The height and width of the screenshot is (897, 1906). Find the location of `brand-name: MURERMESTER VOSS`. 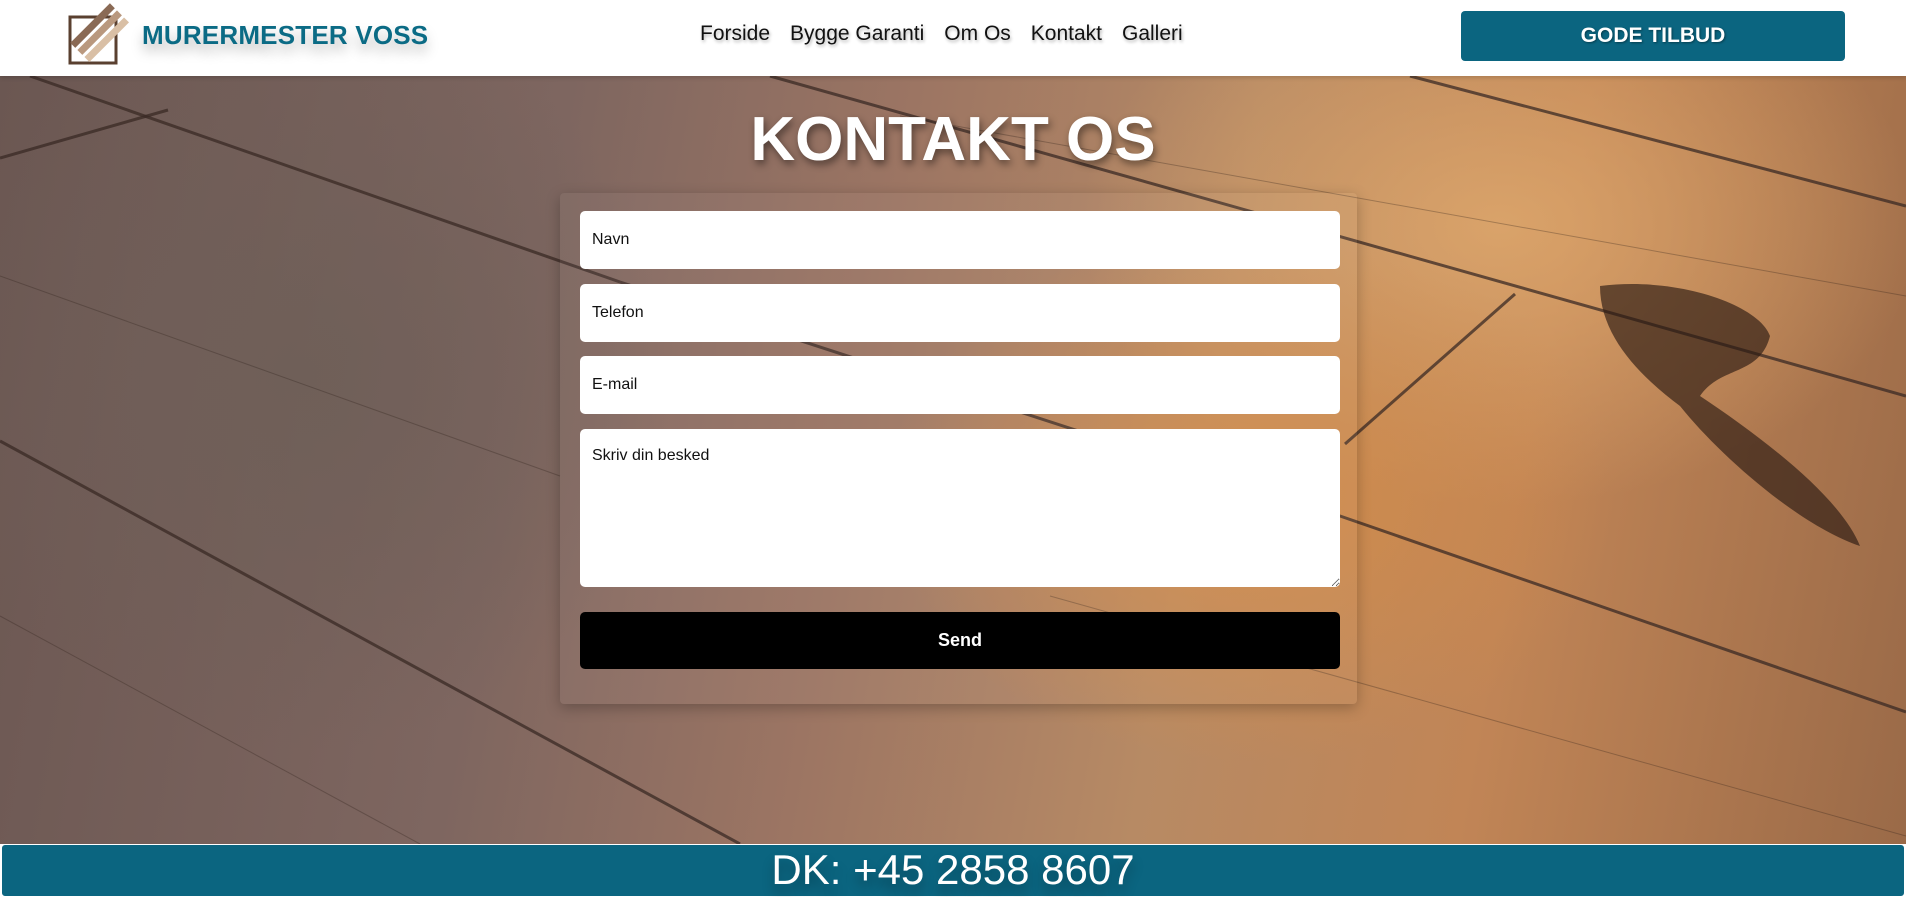

brand-name: MURERMESTER VOSS is located at coordinates (285, 34).